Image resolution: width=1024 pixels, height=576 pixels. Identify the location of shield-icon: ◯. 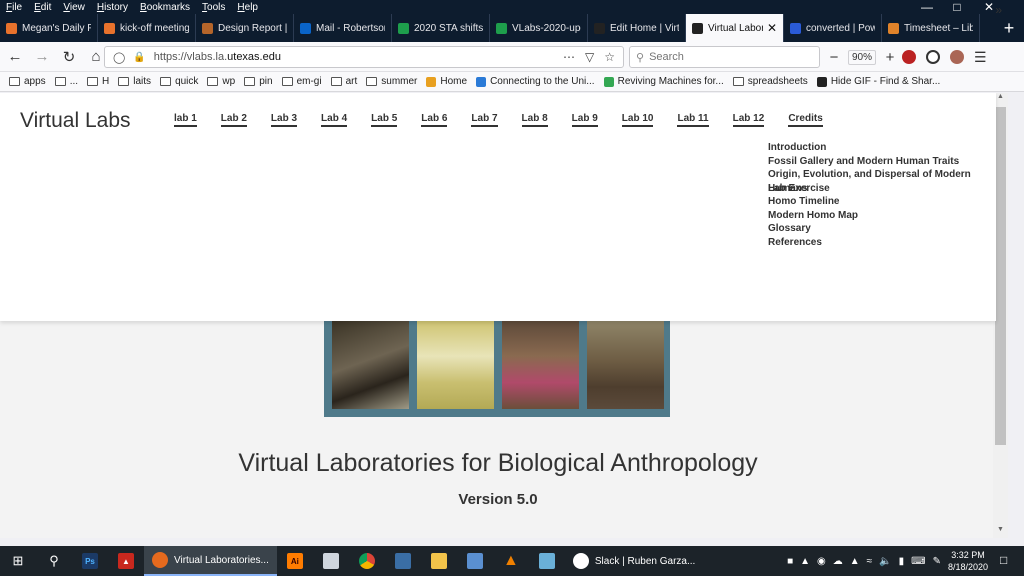
(119, 57).